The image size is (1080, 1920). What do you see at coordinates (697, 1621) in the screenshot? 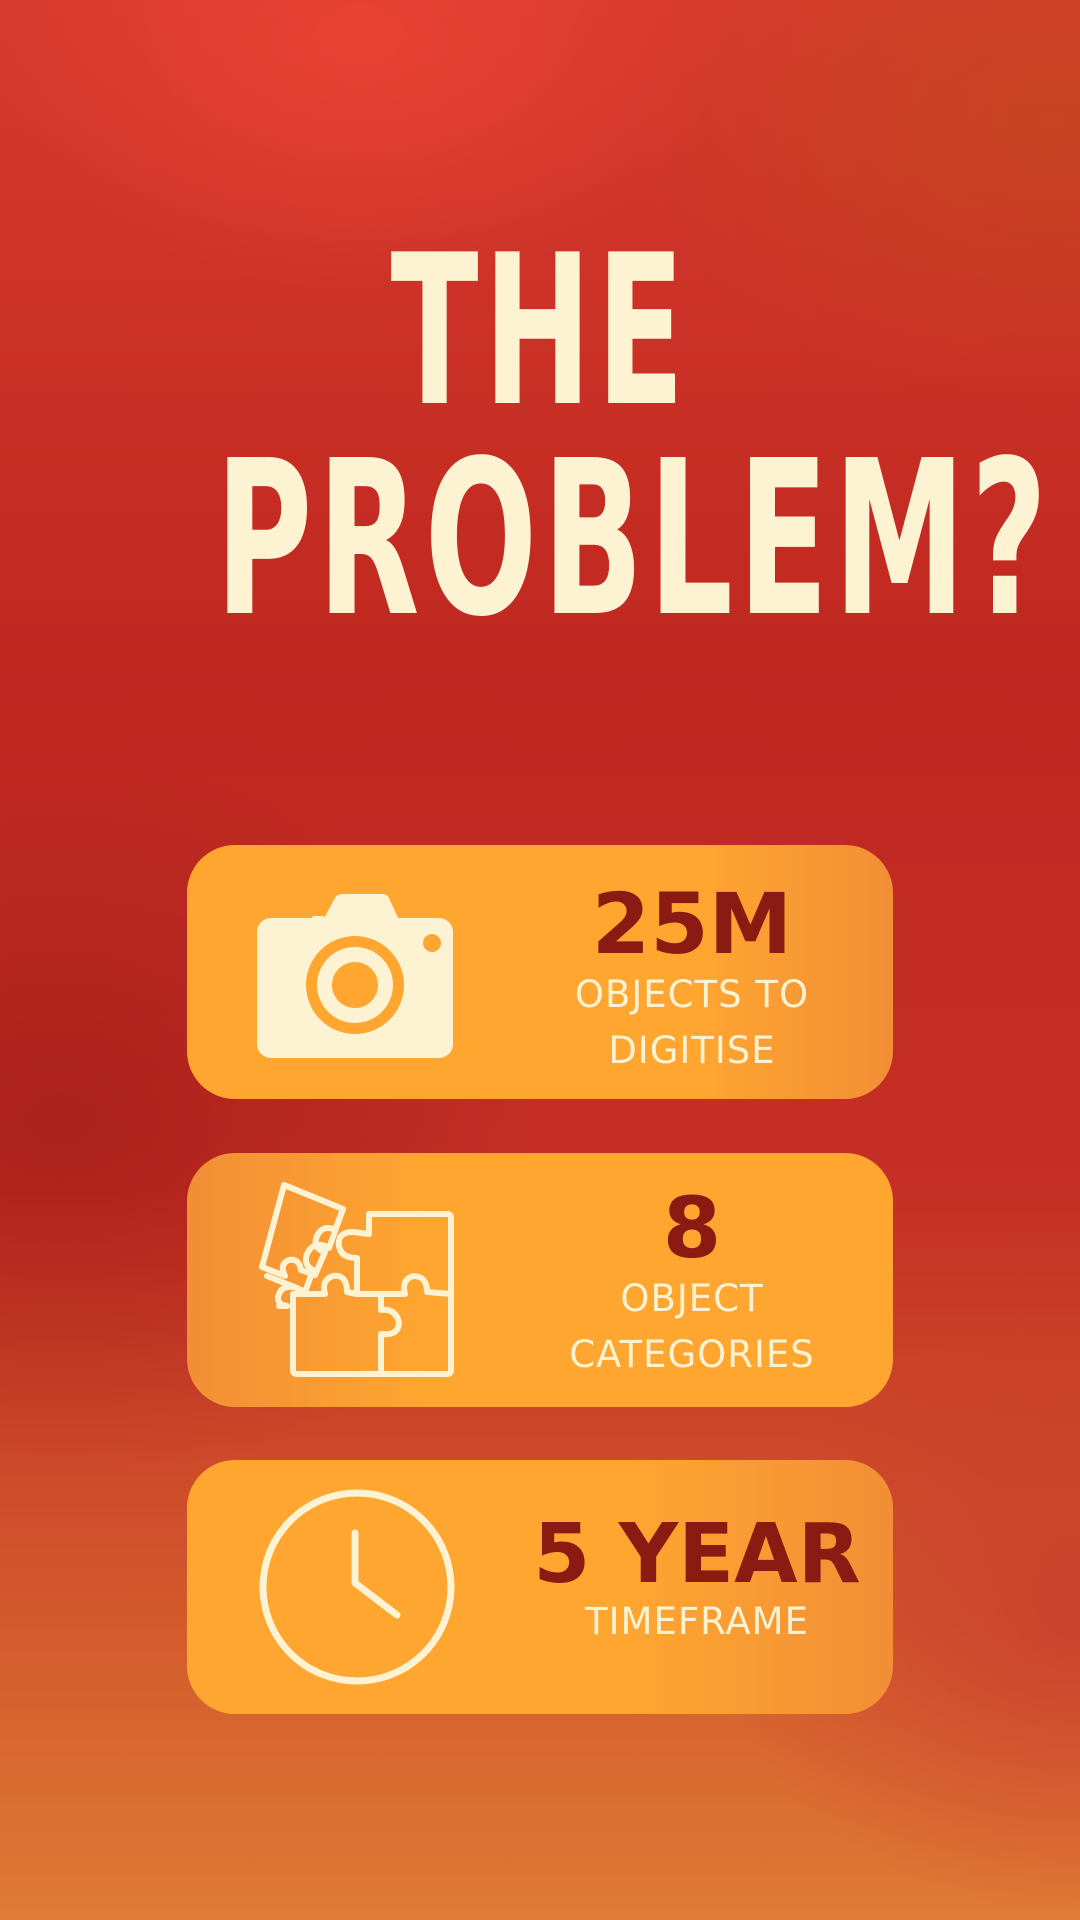
I see `stat-label: TIMEFRAME` at bounding box center [697, 1621].